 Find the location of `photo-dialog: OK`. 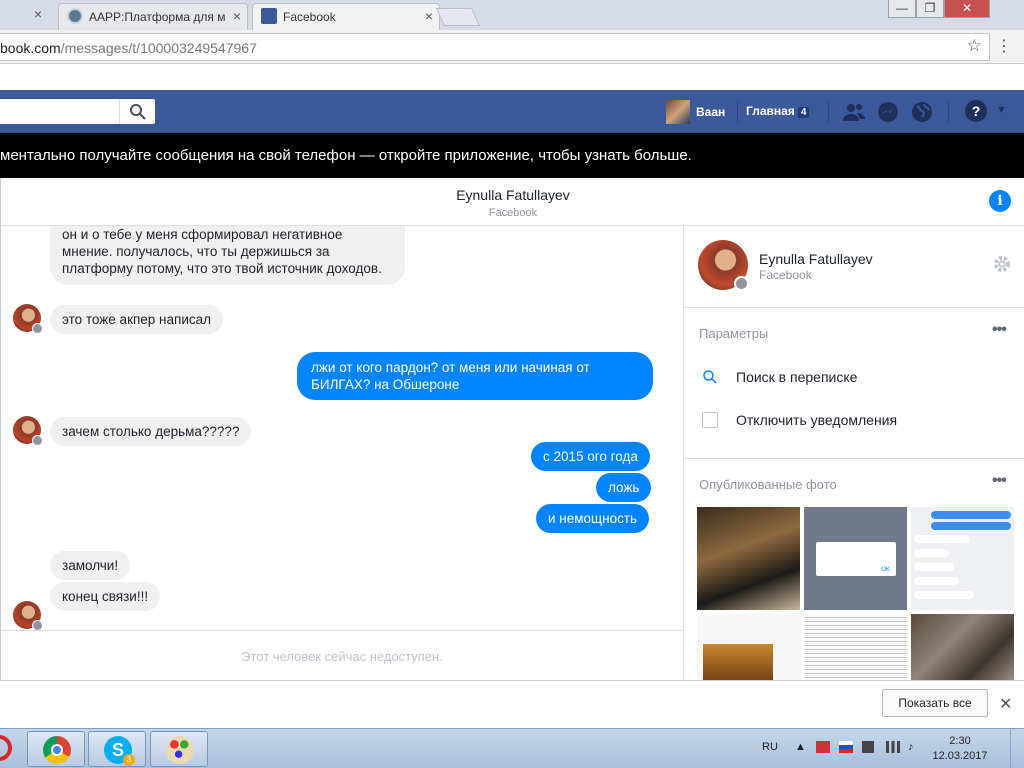

photo-dialog: OK is located at coordinates (856, 559).